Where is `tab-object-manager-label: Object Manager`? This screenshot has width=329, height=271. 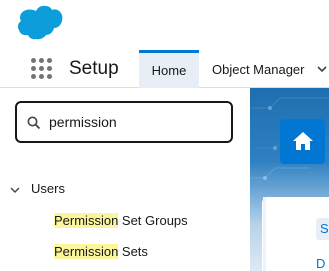 tab-object-manager-label: Object Manager is located at coordinates (258, 69).